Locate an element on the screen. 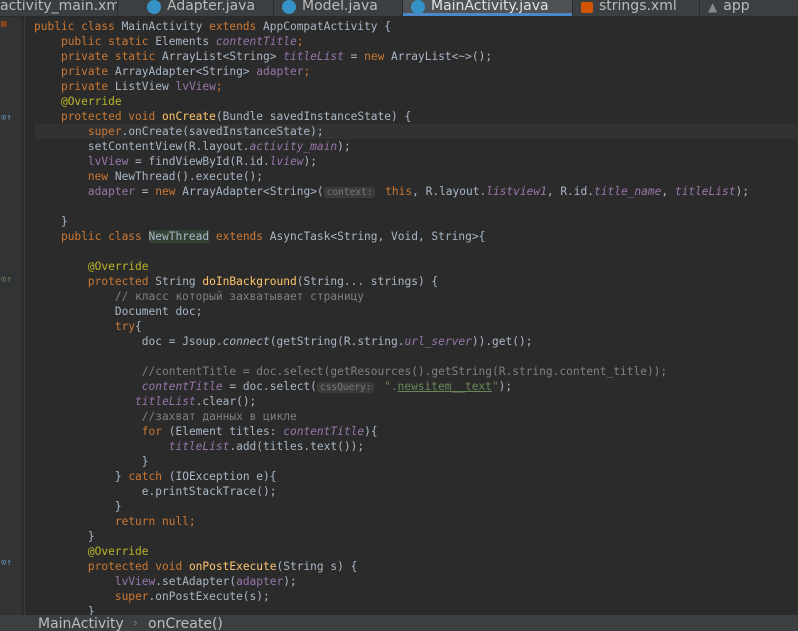 This screenshot has width=798, height=631. fold-guide is located at coordinates (24, 316).